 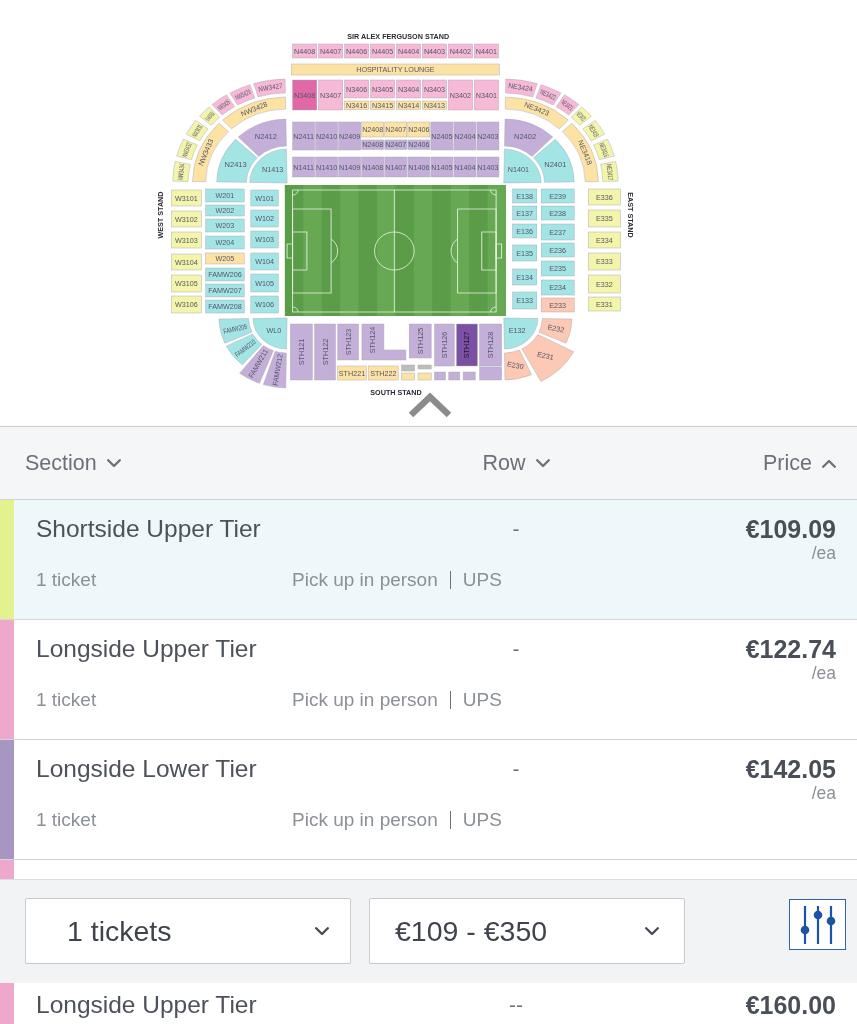 What do you see at coordinates (188, 931) in the screenshot?
I see `dropdown: 1 tickets` at bounding box center [188, 931].